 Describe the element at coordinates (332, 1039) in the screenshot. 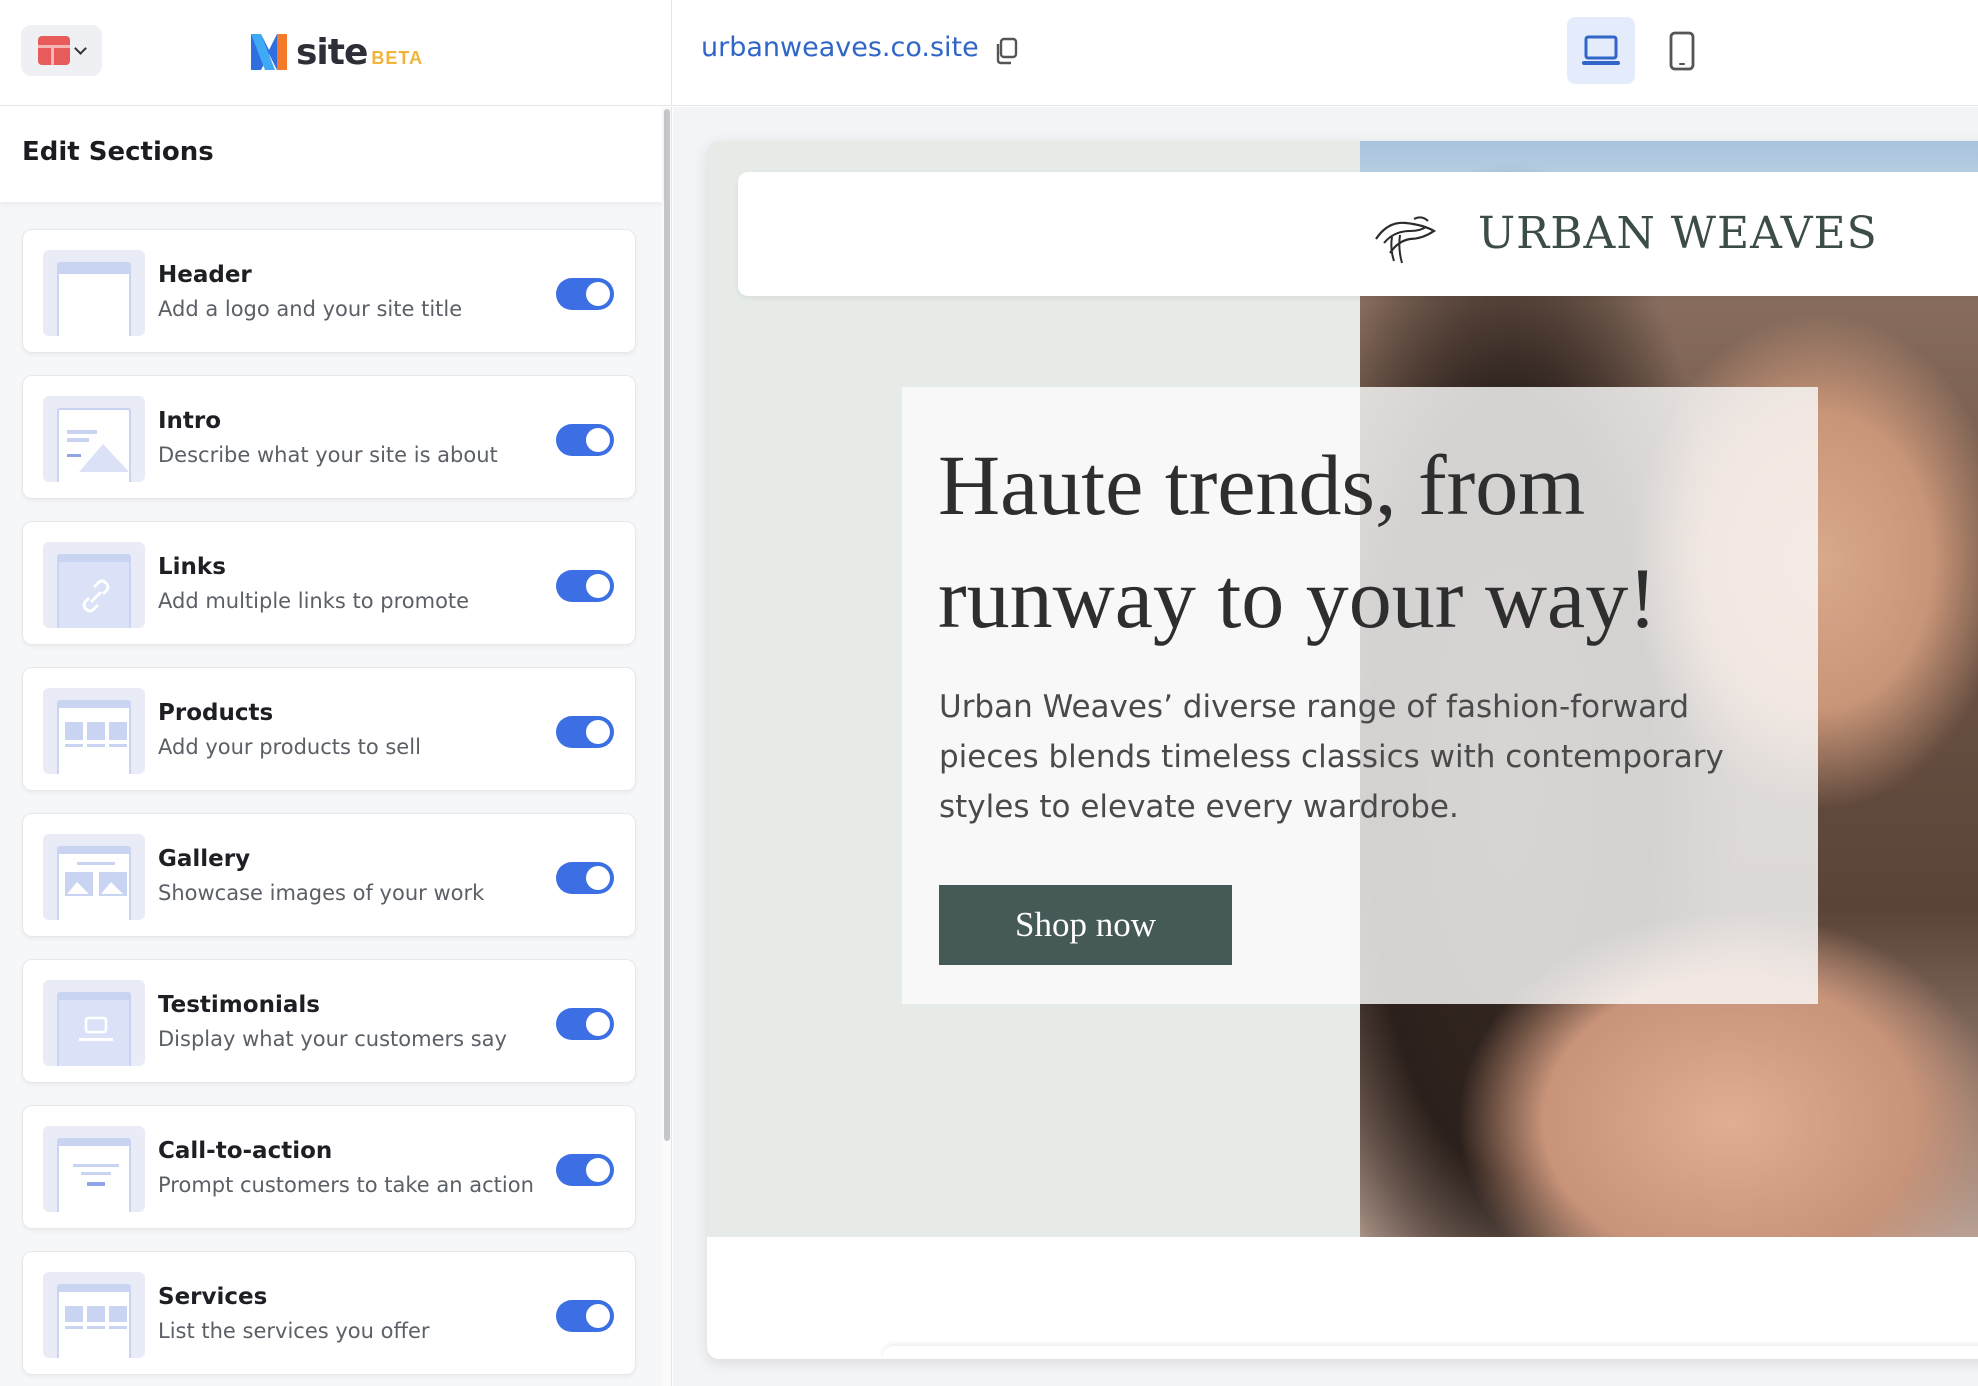

I see `section-description: Display what your customers say` at that location.